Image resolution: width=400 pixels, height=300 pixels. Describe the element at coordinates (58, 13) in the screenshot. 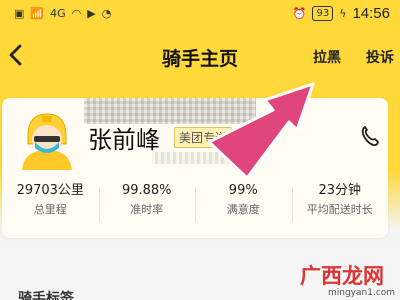

I see `network-type: 4G` at that location.